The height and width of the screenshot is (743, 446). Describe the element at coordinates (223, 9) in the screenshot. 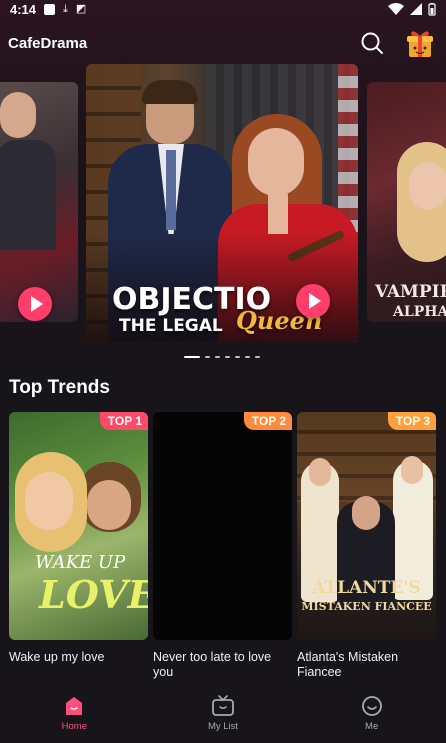

I see `status-bar: 4:14 ⤓ ◩` at that location.